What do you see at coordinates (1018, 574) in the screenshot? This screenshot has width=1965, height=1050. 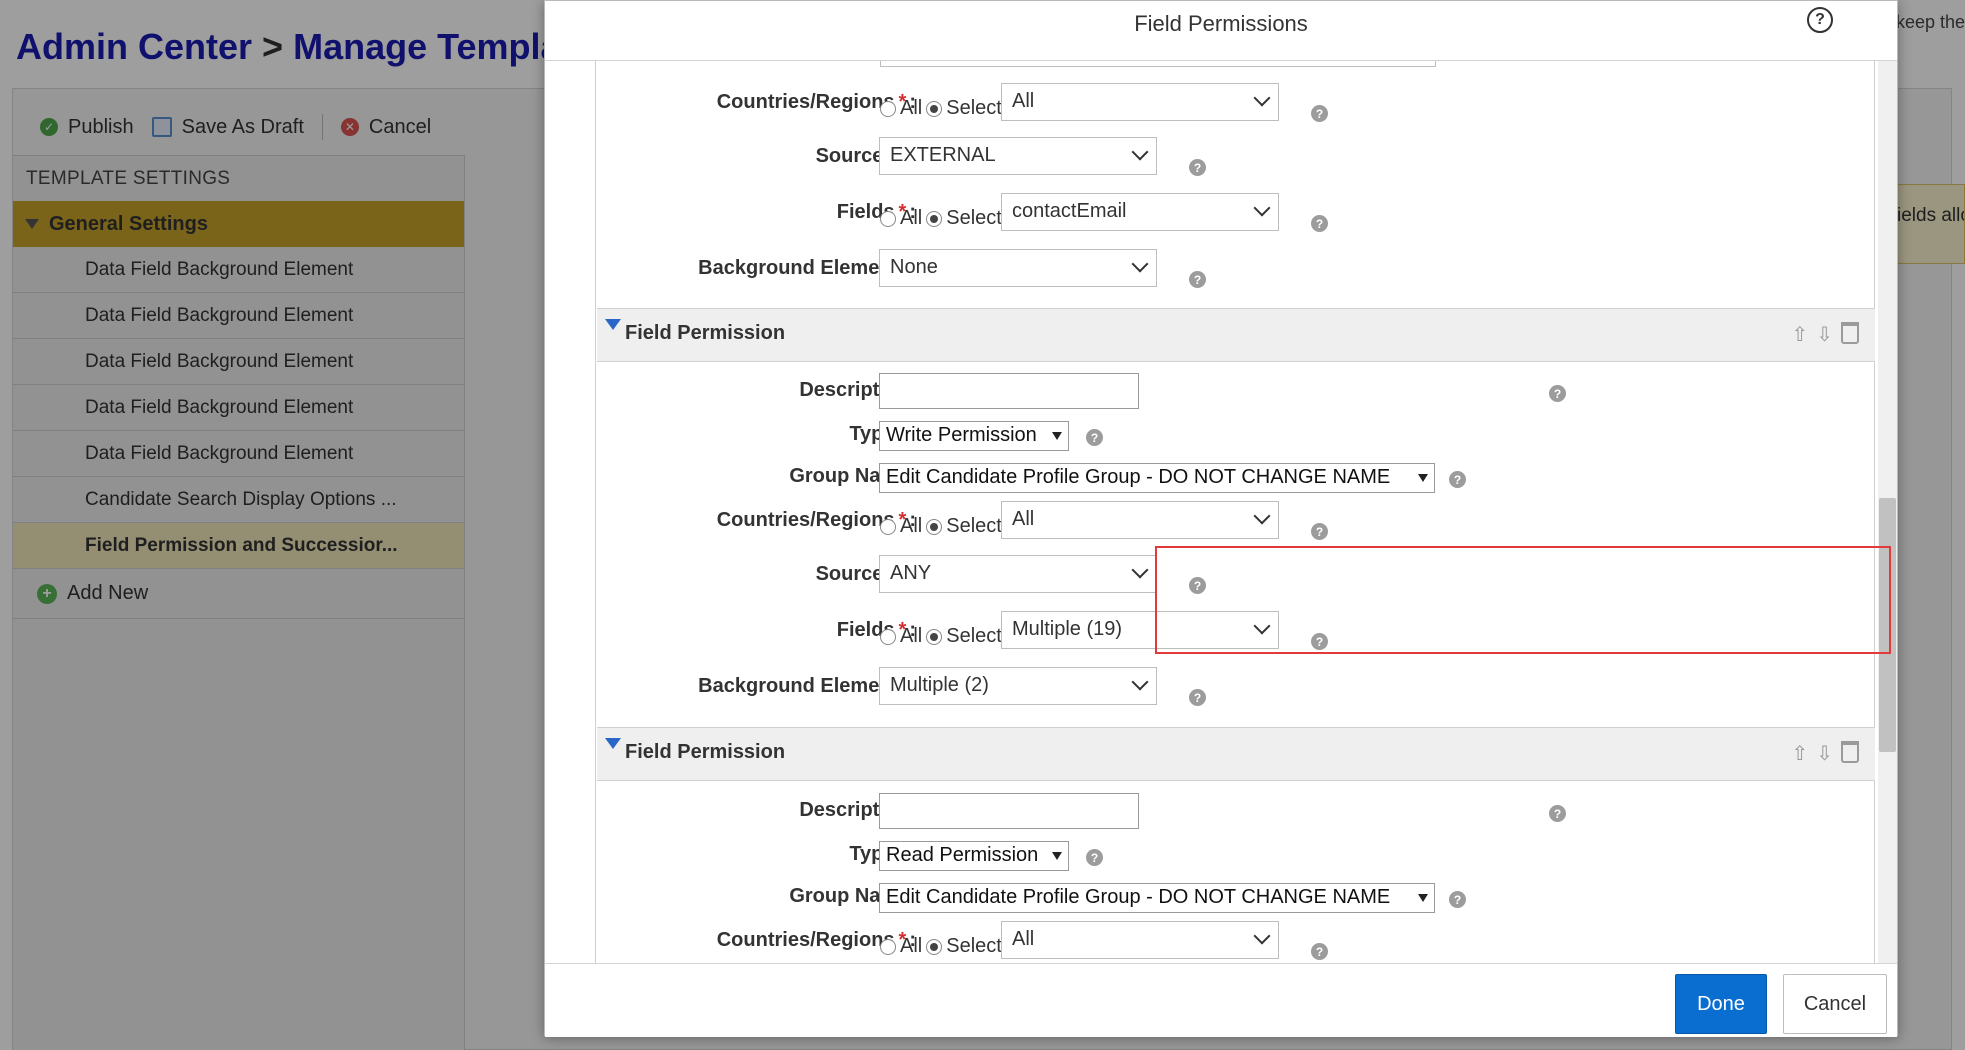 I see `sources-select: ANY` at bounding box center [1018, 574].